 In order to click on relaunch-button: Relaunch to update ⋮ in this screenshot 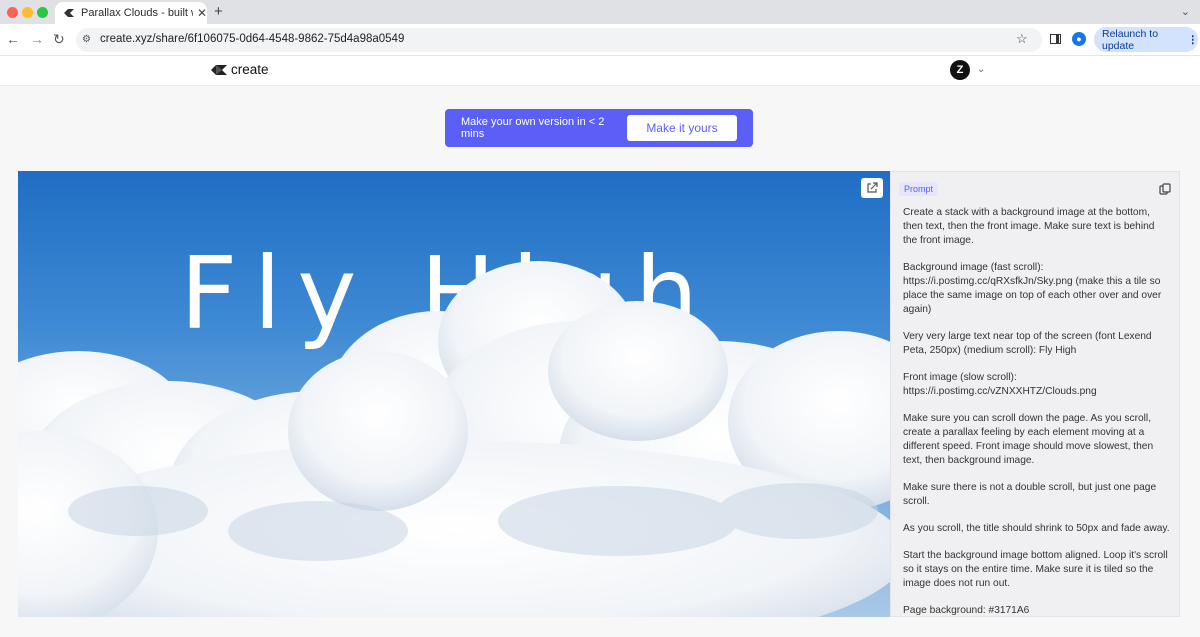, I will do `click(1146, 39)`.